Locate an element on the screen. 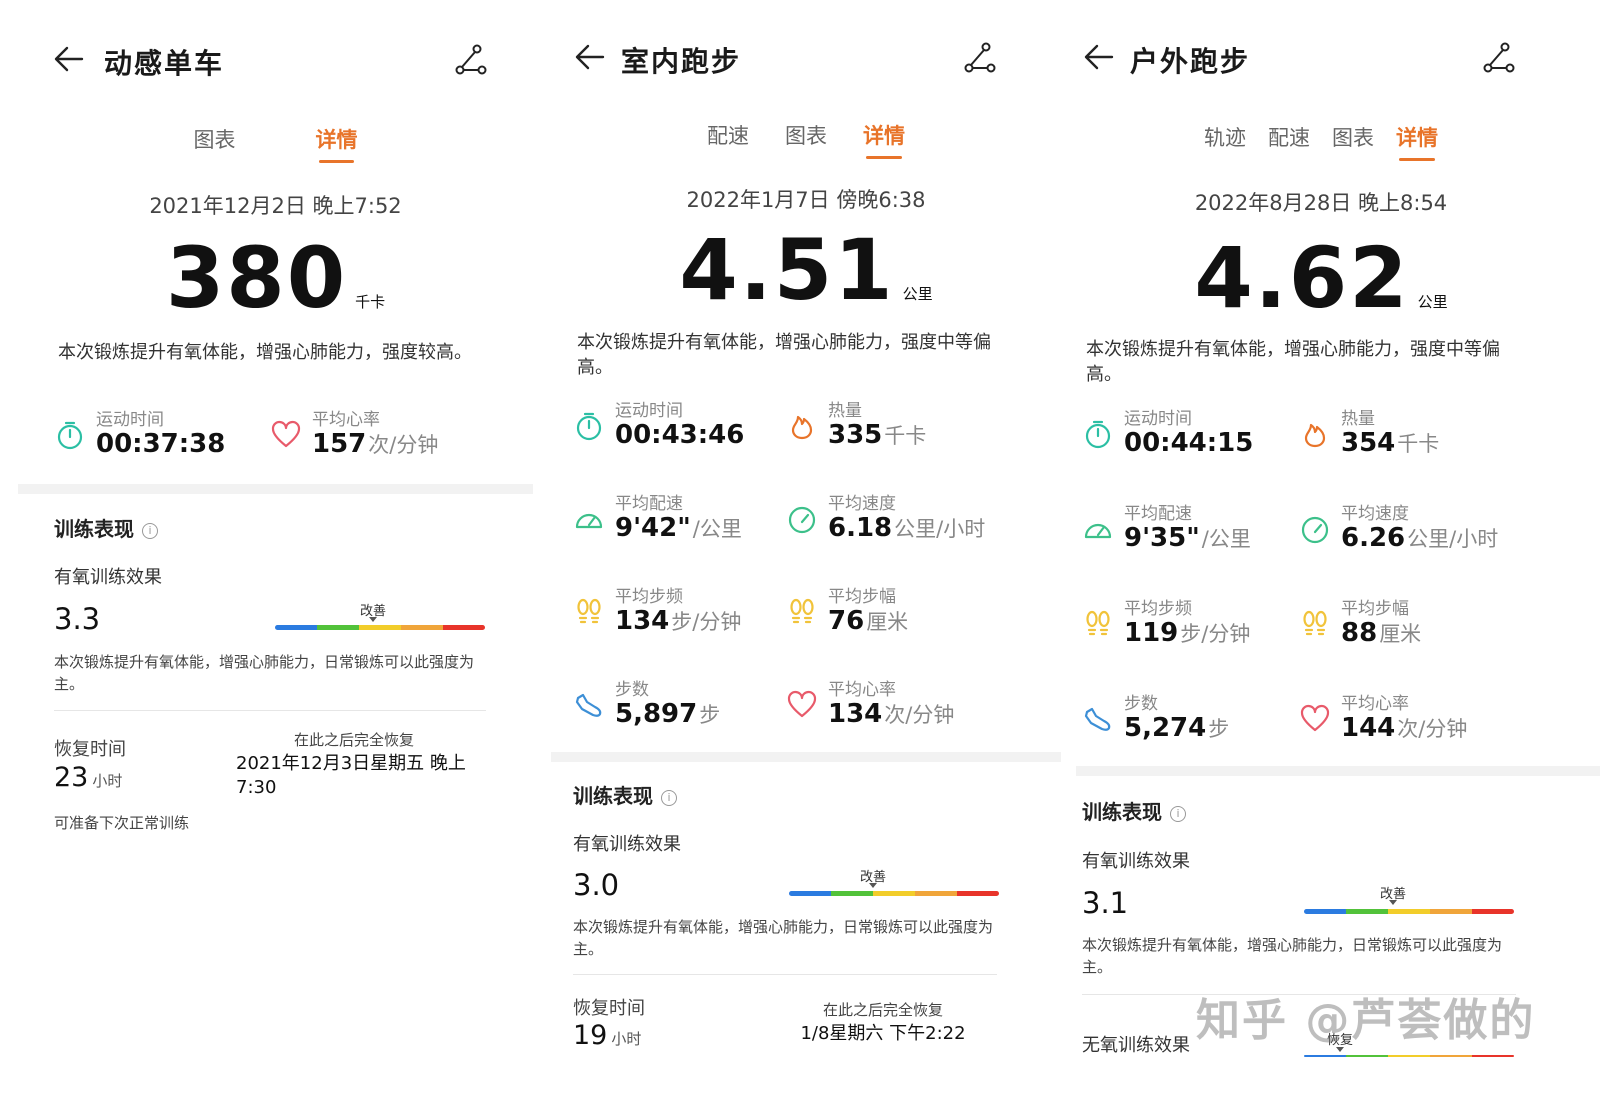 This screenshot has height=1100, width=1600. metric-calories: 热量 335千卡 is located at coordinates (901, 426).